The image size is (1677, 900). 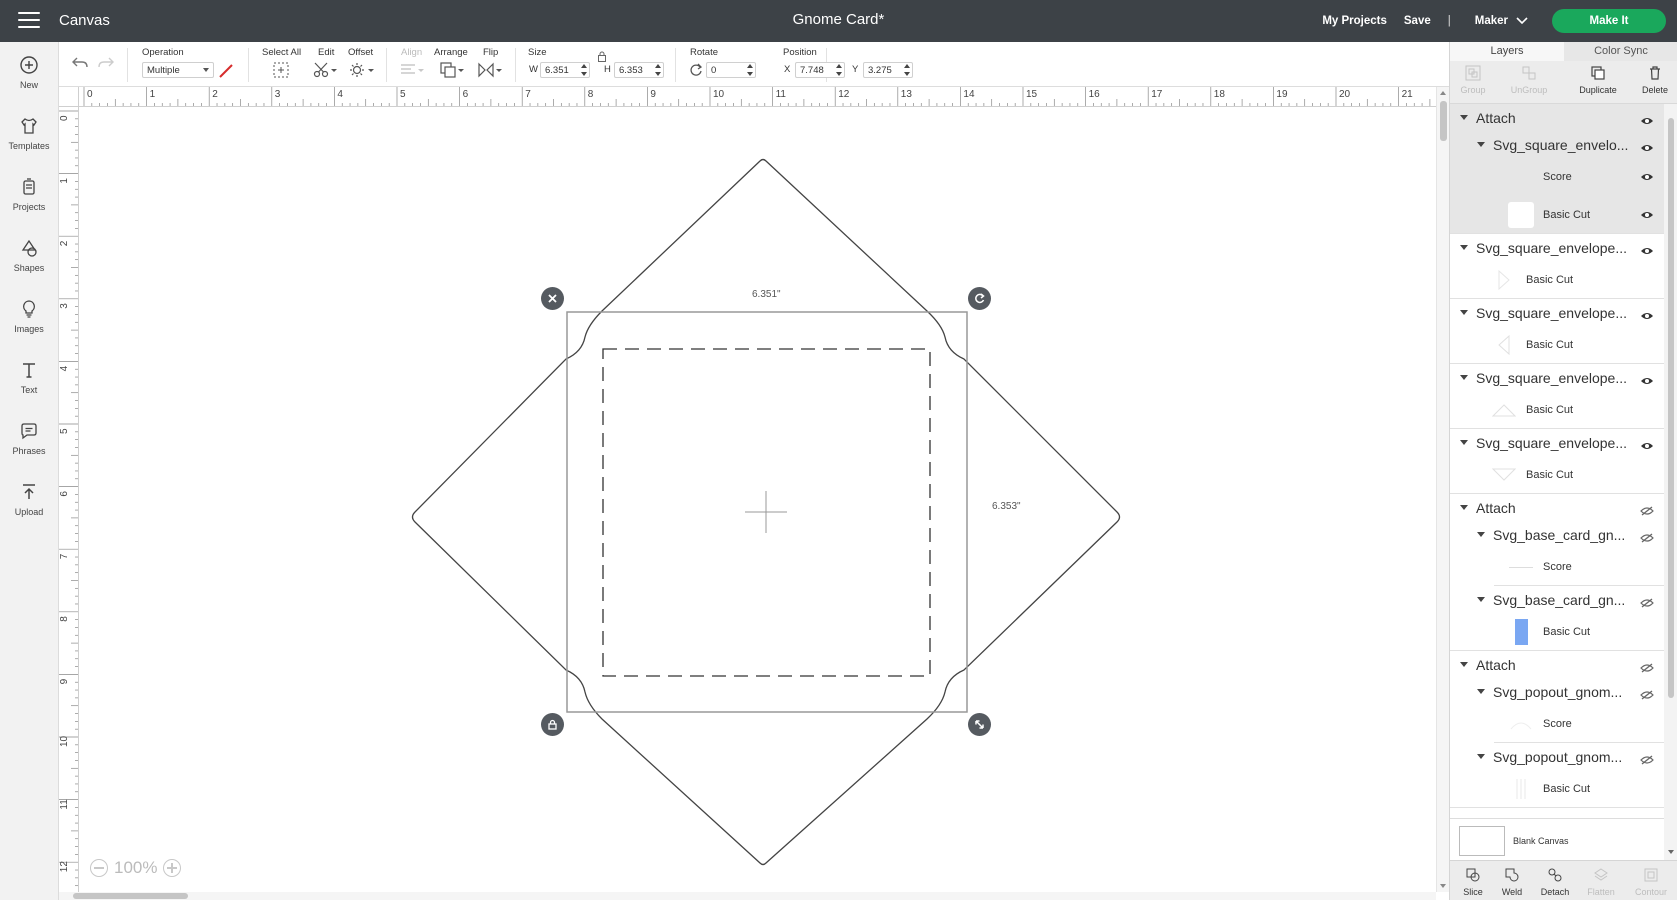 I want to click on position-x-input: 7.748, so click(x=820, y=70).